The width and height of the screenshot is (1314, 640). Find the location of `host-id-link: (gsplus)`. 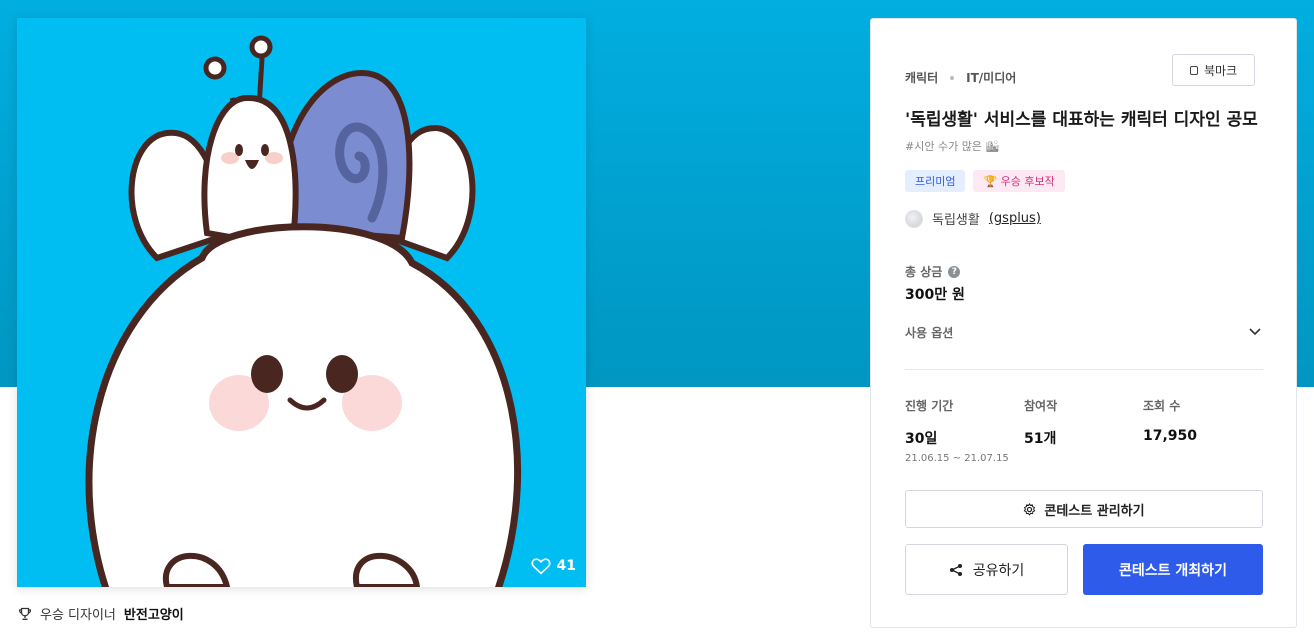

host-id-link: (gsplus) is located at coordinates (1015, 218).